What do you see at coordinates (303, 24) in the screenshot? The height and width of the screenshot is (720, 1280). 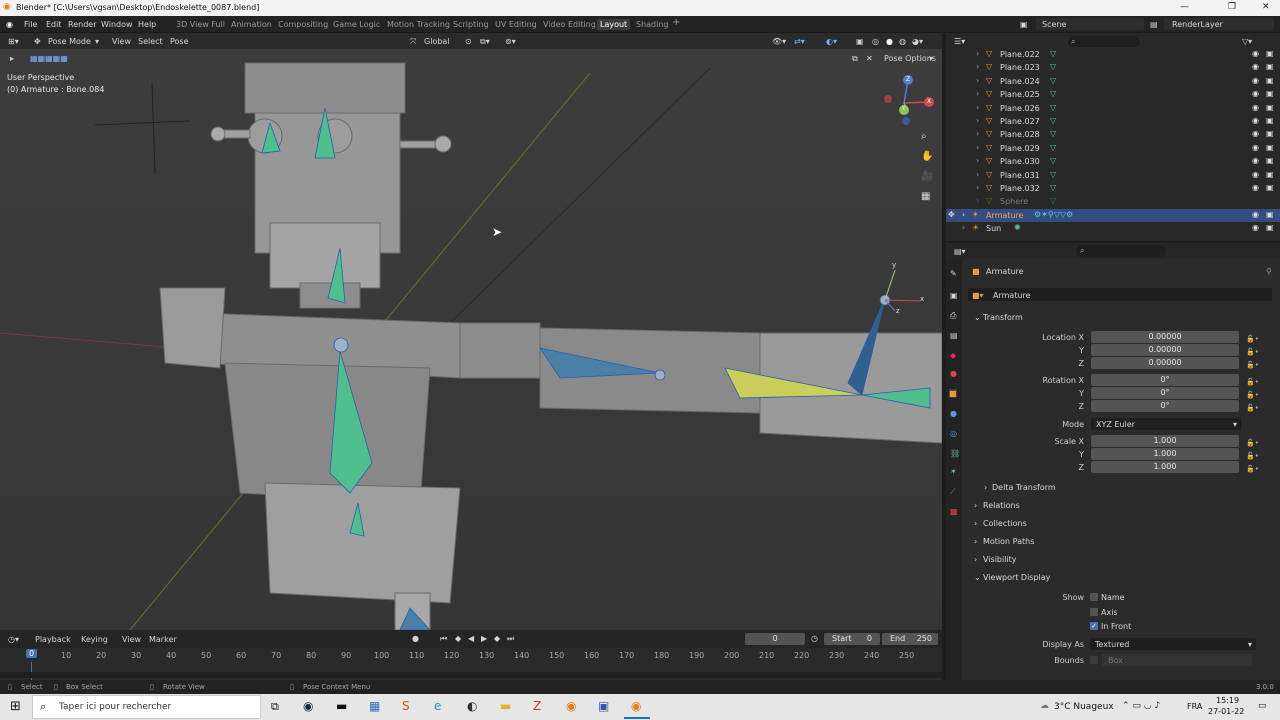 I see `workspace-tab: Compositing` at bounding box center [303, 24].